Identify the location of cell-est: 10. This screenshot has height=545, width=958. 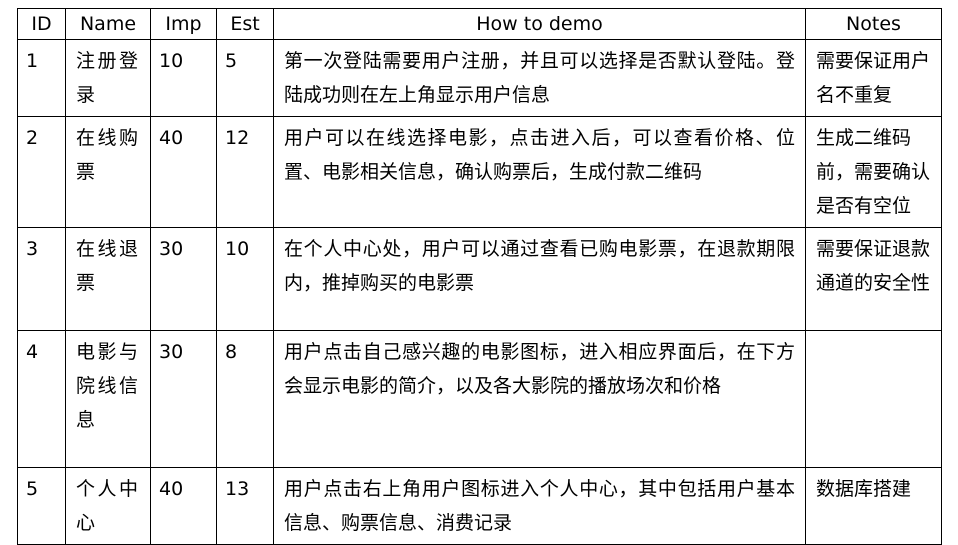
(245, 279).